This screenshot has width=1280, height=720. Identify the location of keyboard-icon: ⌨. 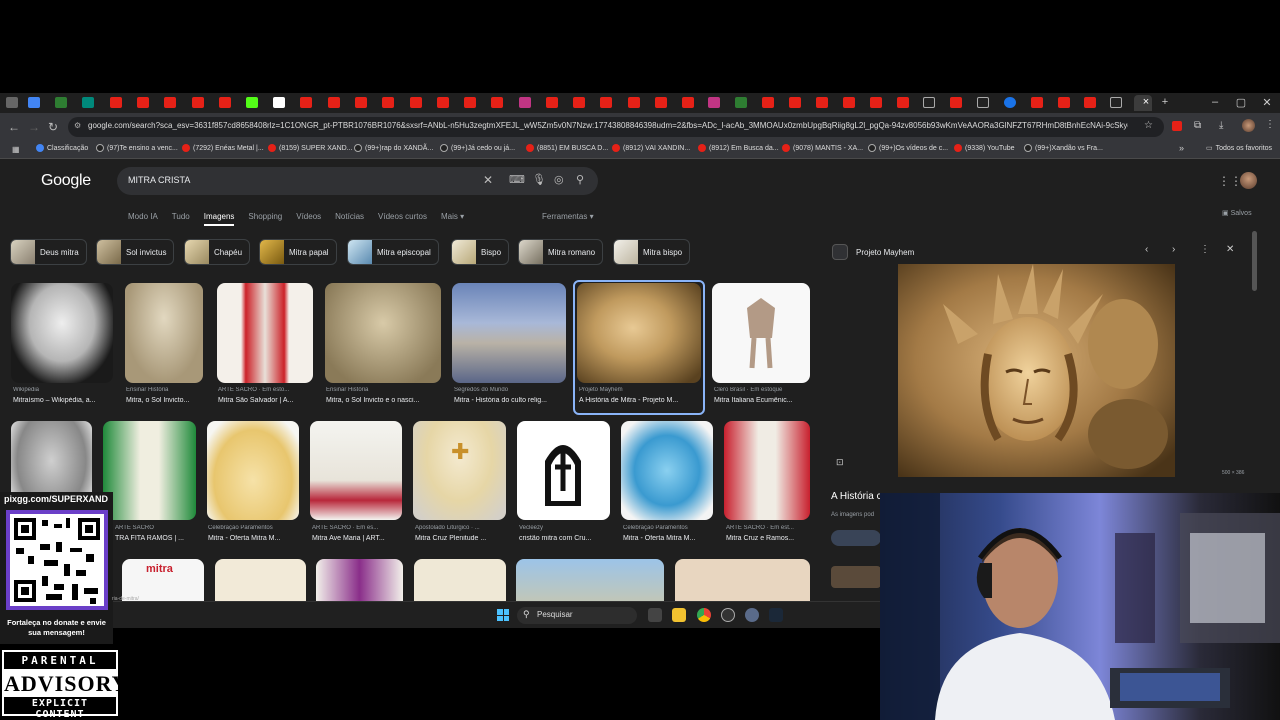
(517, 179).